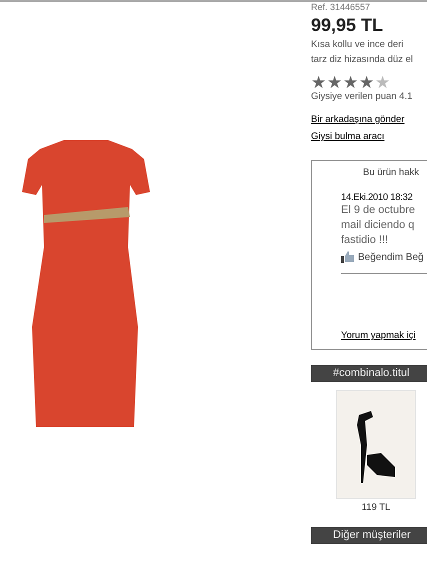 Image resolution: width=427 pixels, height=563 pixels. I want to click on product-link: Giysi bulma aracı, so click(347, 136).